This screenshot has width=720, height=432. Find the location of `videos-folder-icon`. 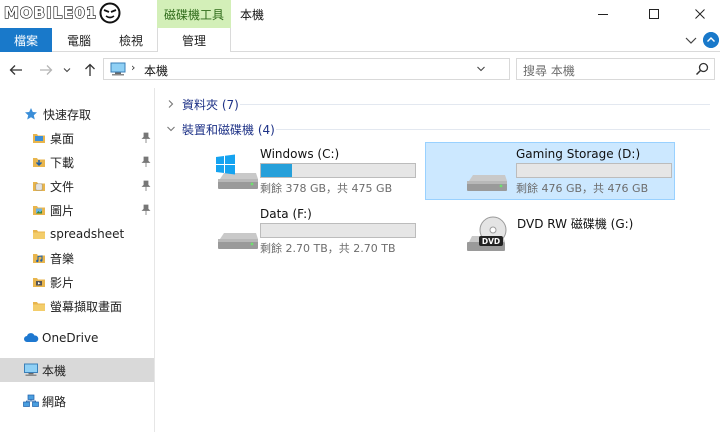

videos-folder-icon is located at coordinates (39, 282).